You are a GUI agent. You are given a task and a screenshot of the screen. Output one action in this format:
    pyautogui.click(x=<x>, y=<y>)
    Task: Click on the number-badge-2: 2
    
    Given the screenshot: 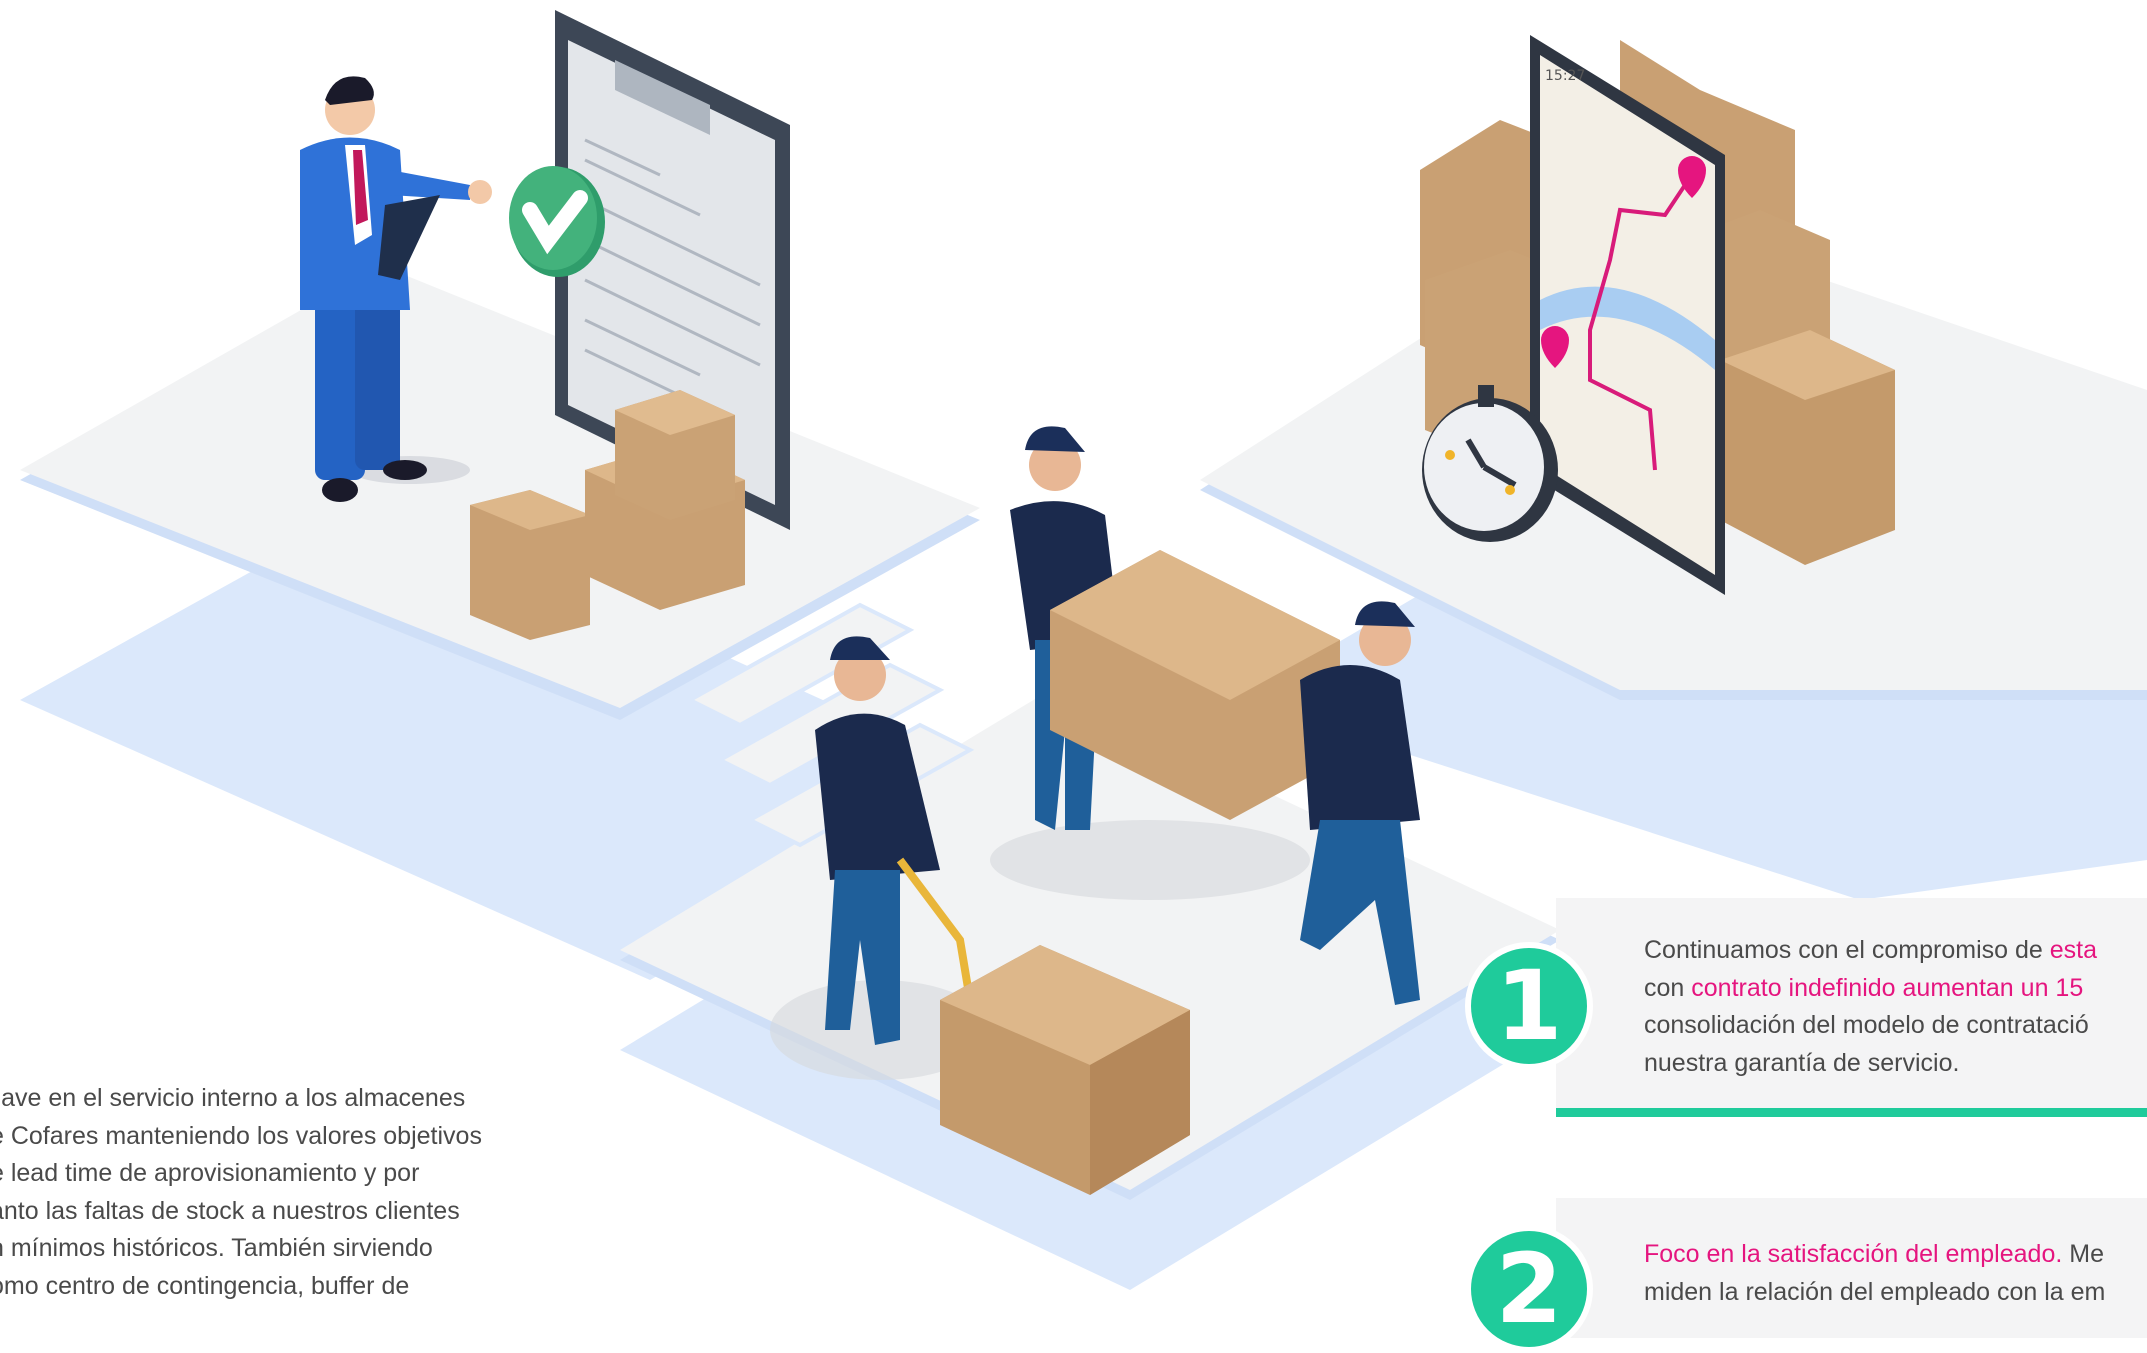 What is the action you would take?
    pyautogui.click(x=1529, y=1289)
    